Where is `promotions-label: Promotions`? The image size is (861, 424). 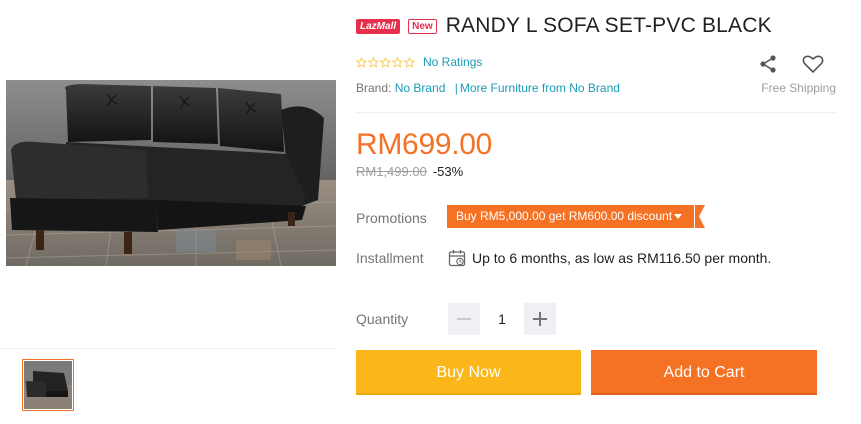 promotions-label: Promotions is located at coordinates (391, 218).